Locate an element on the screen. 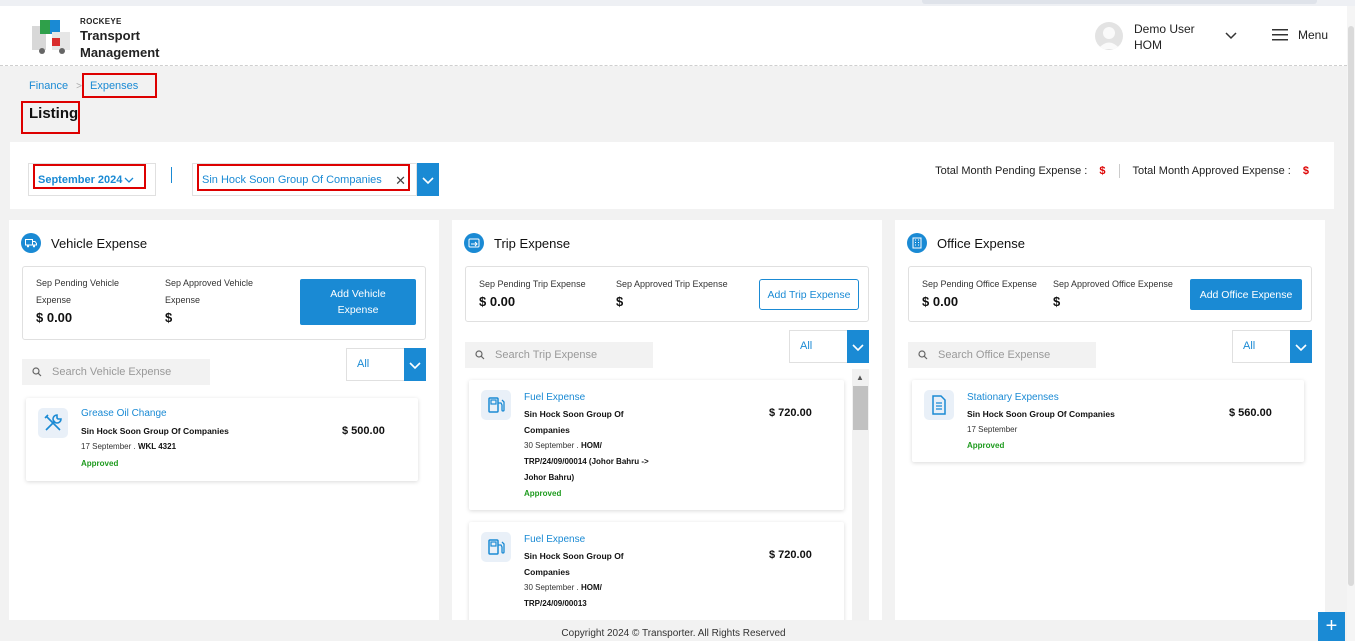  hamburger-icon is located at coordinates (1280, 35).